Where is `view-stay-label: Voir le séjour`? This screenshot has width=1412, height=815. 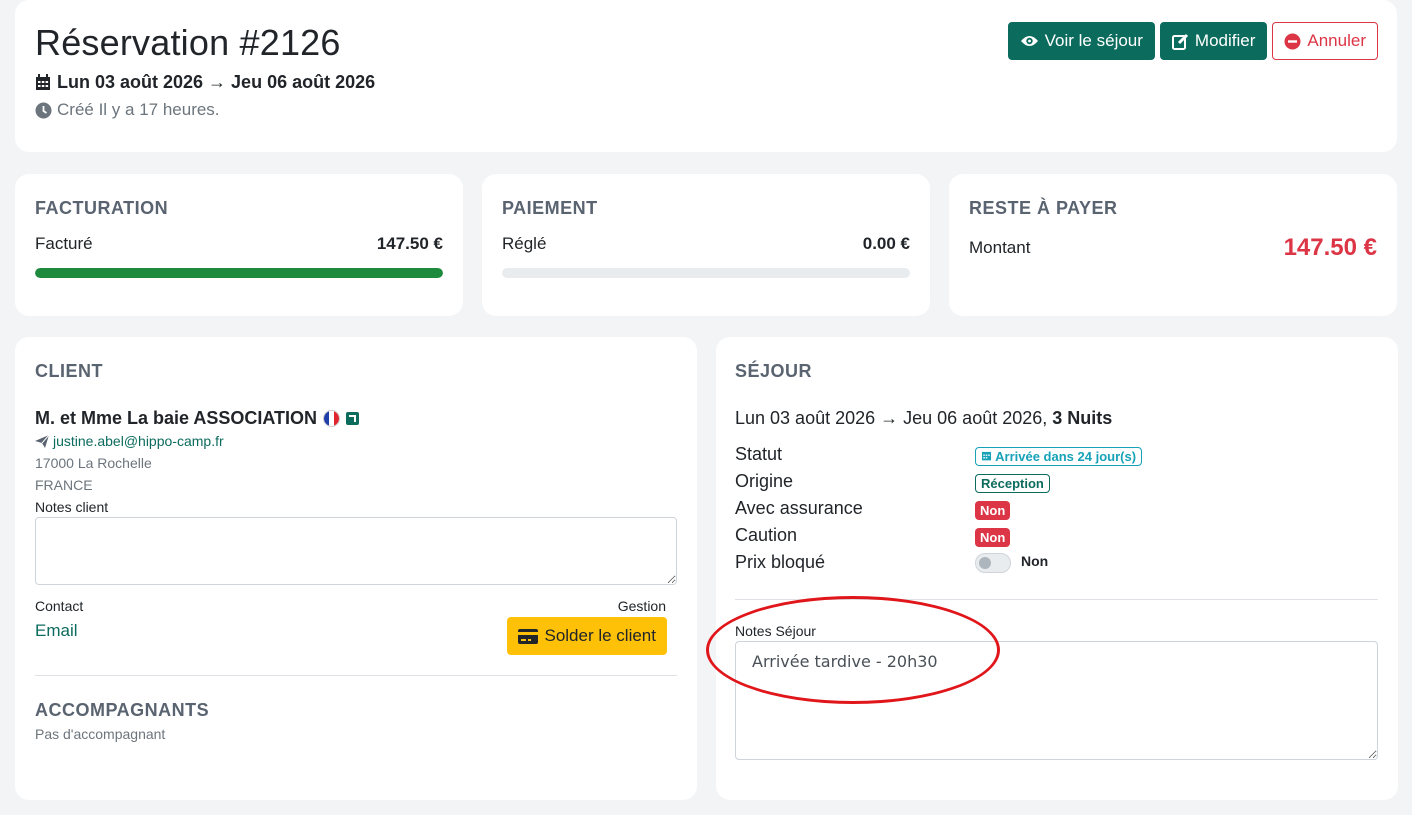 view-stay-label: Voir le séjour is located at coordinates (1093, 40).